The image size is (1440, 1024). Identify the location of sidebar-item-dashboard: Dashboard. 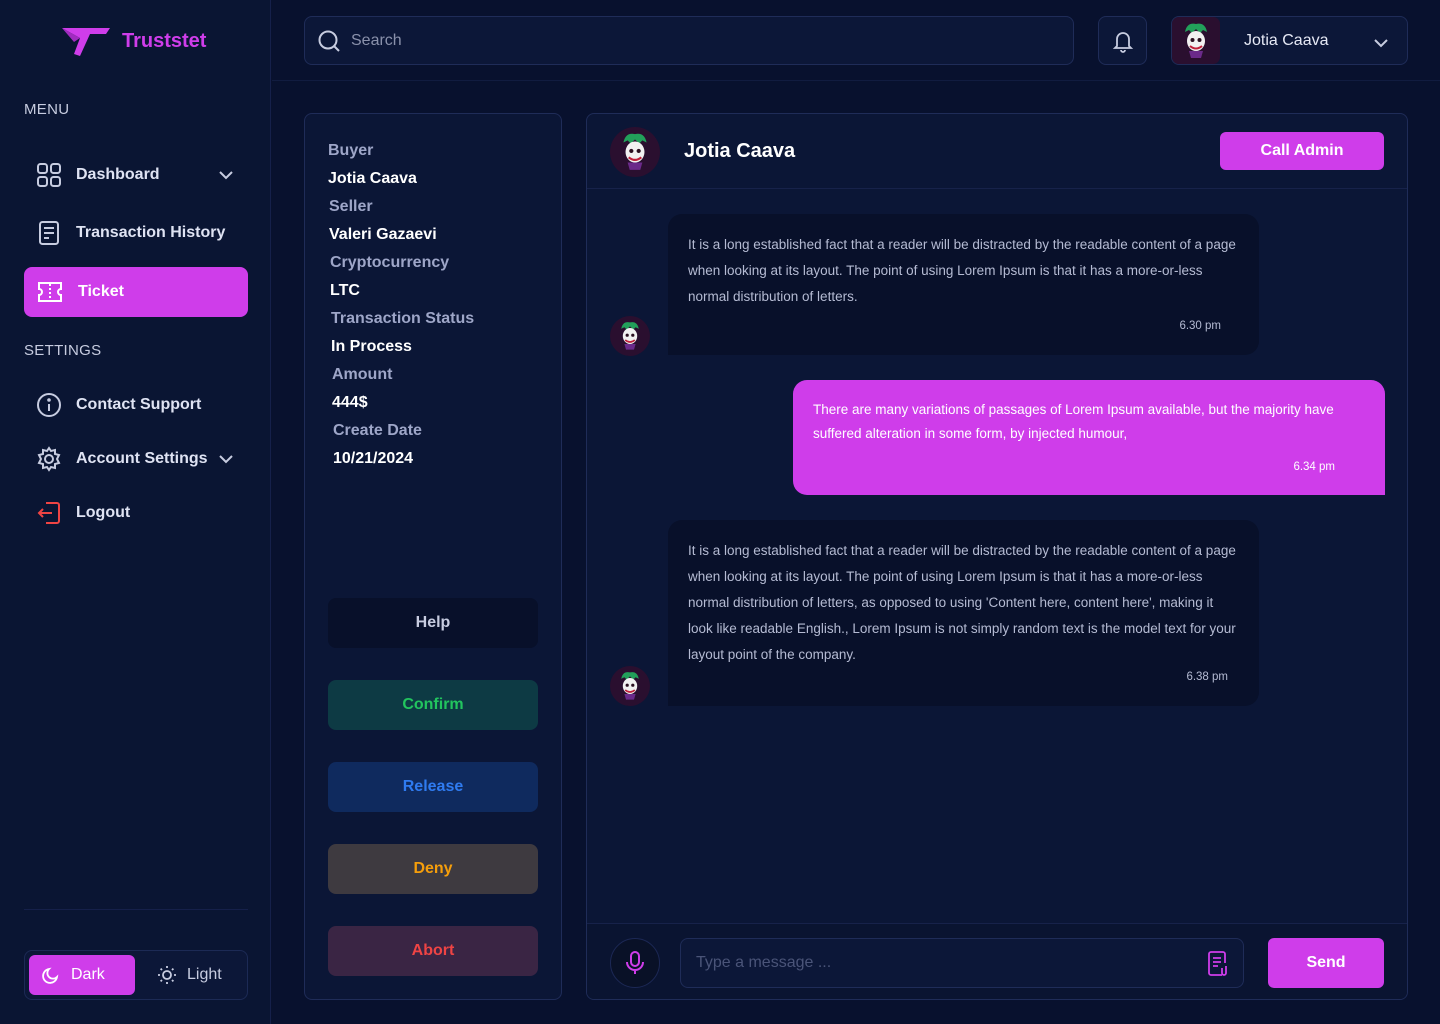
(136, 175).